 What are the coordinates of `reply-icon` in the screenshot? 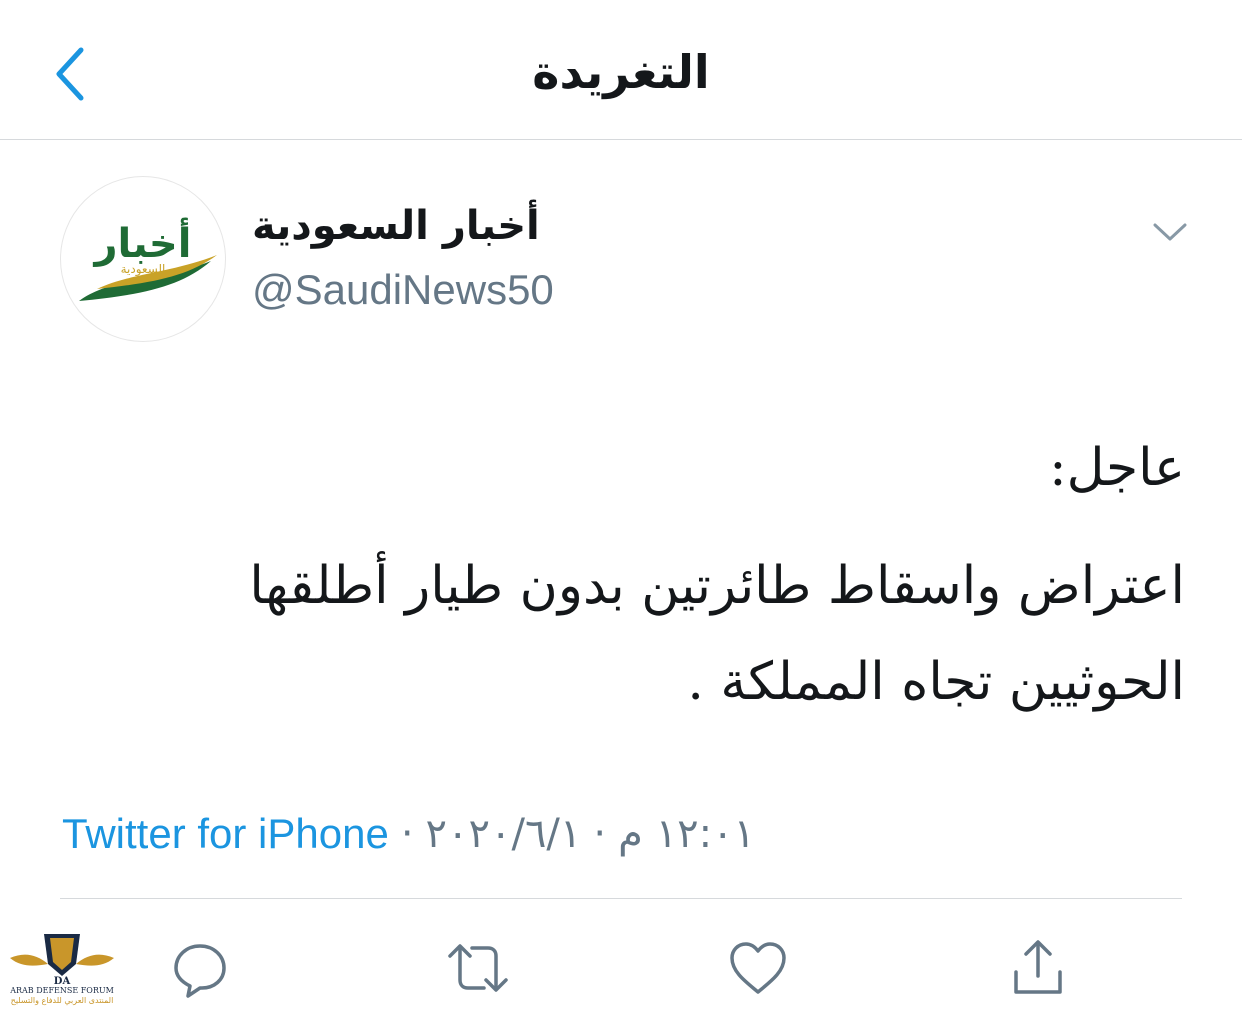 It's located at (200, 971).